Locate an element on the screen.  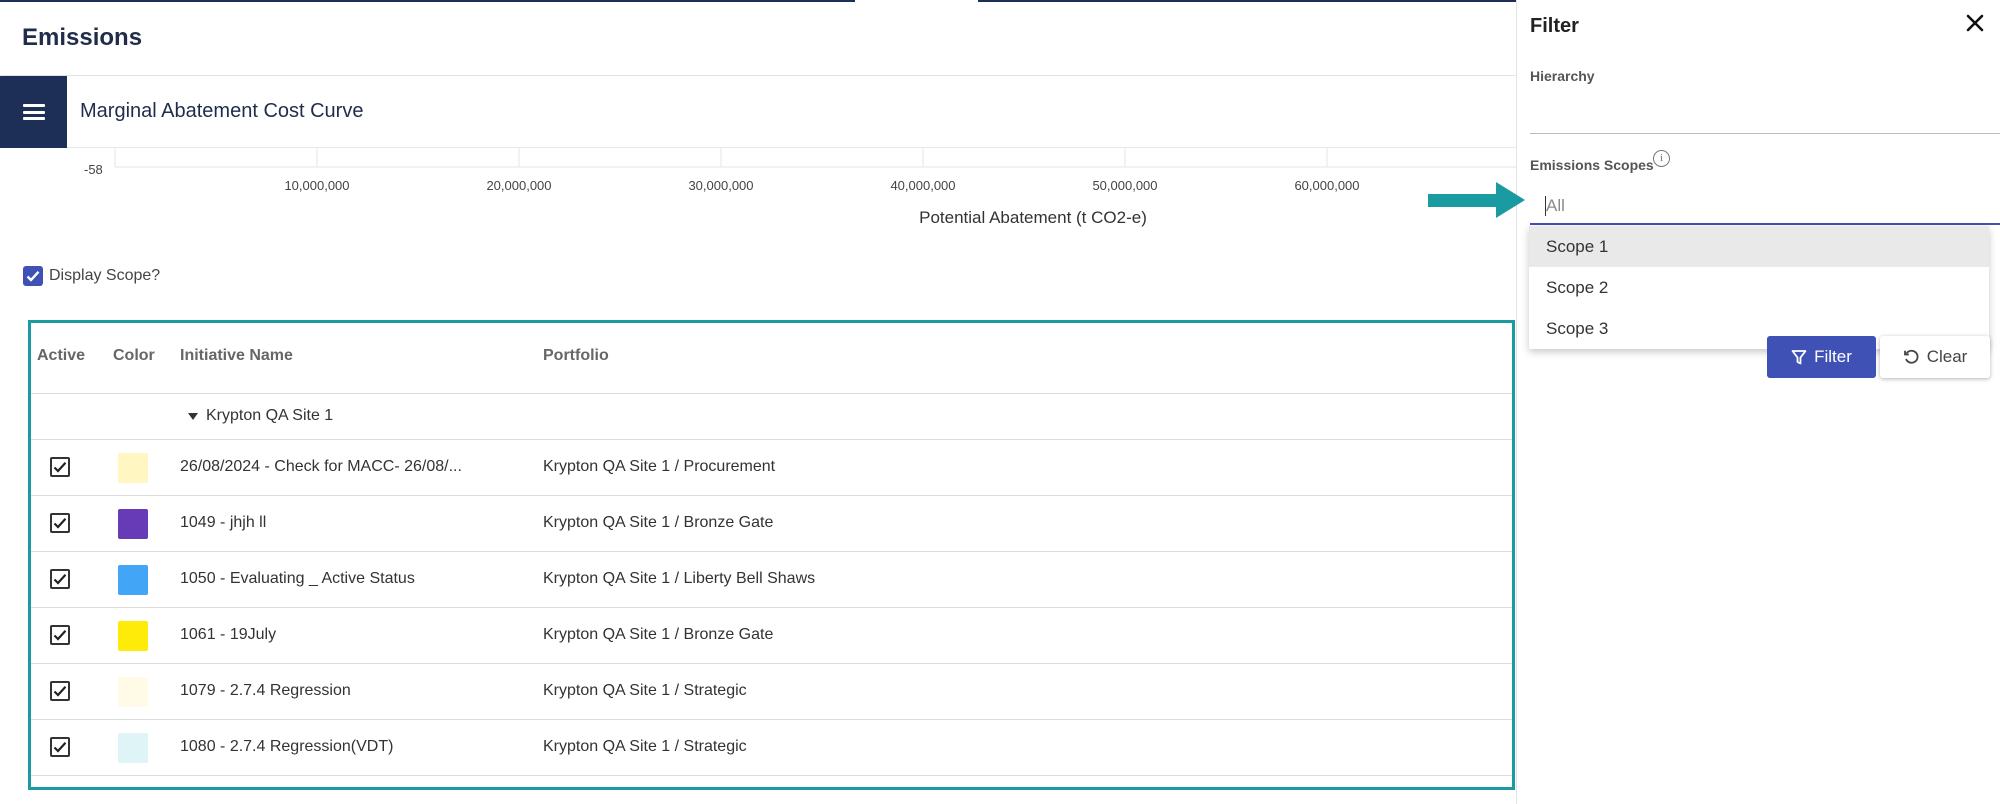
emissions-scopes-label: Emissions Scopes is located at coordinates (1592, 165).